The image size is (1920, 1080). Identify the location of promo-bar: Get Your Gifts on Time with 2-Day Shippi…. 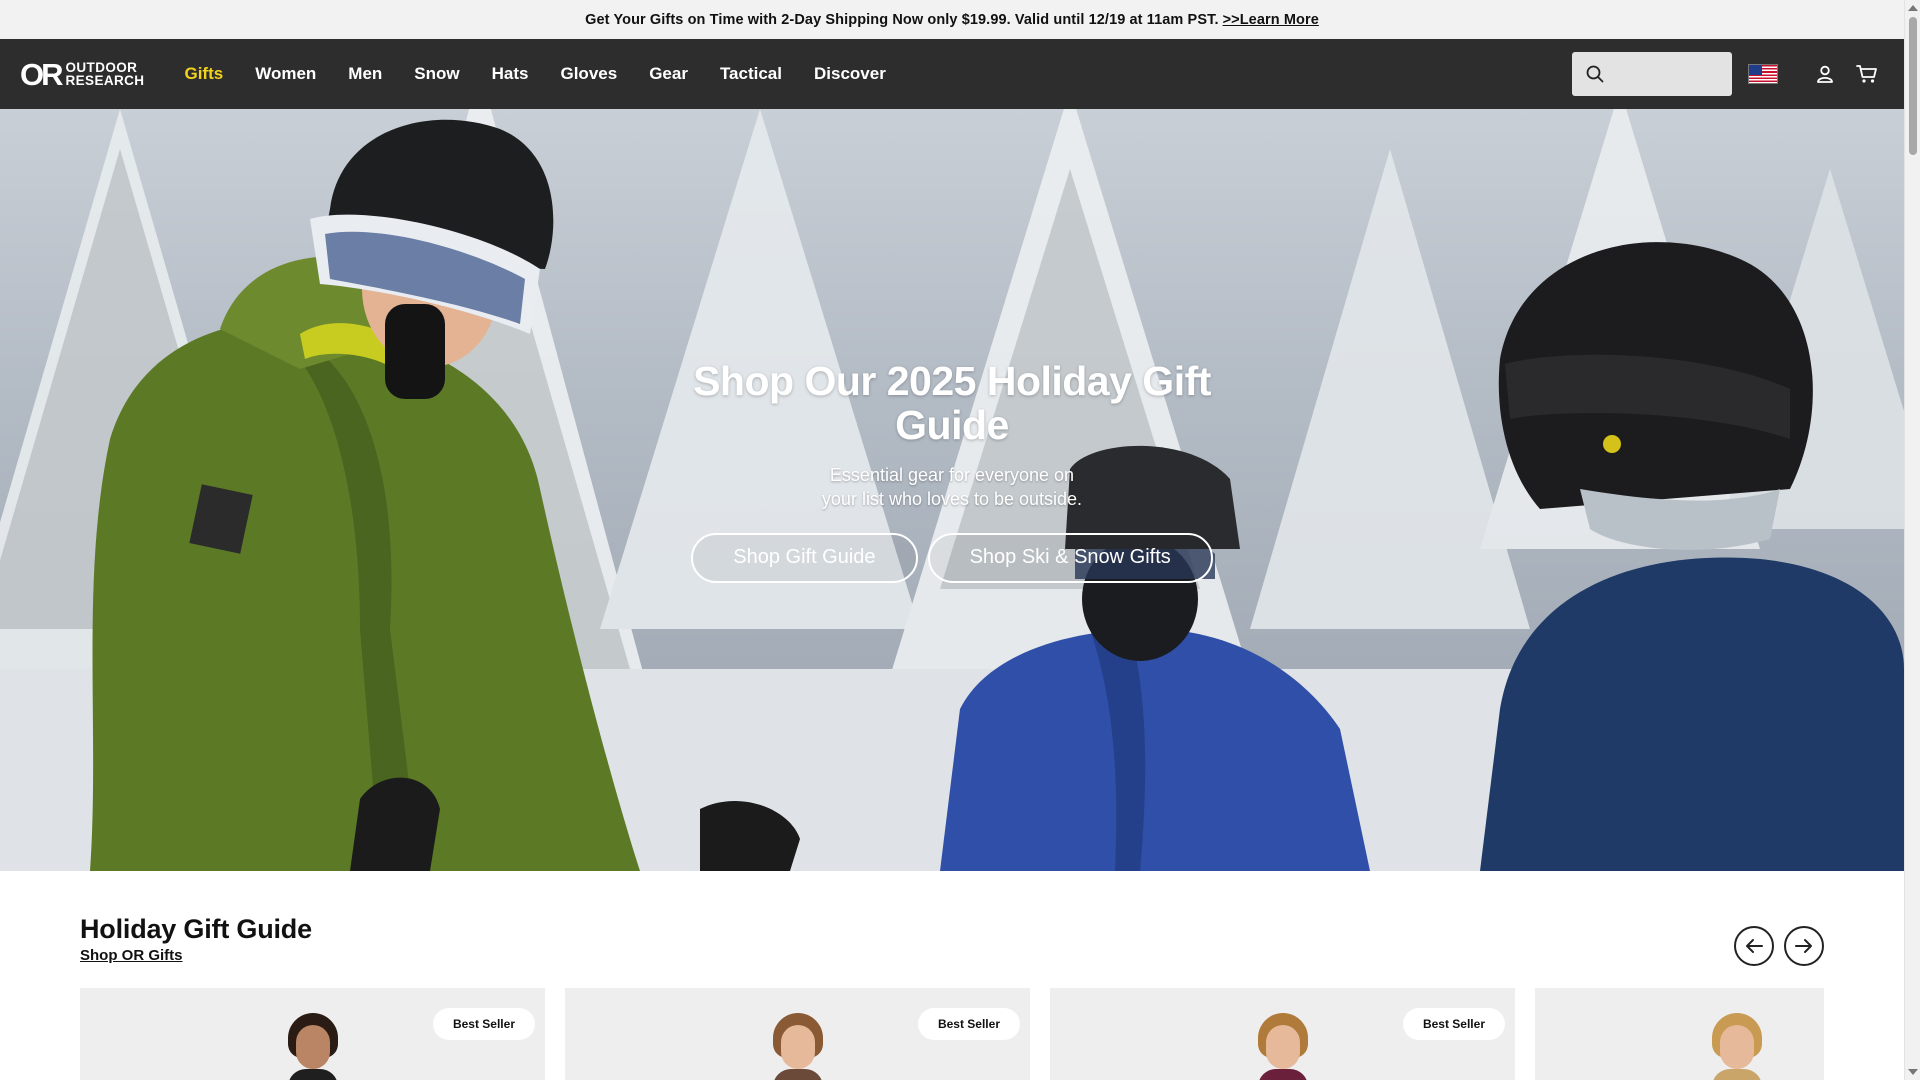
(952, 19).